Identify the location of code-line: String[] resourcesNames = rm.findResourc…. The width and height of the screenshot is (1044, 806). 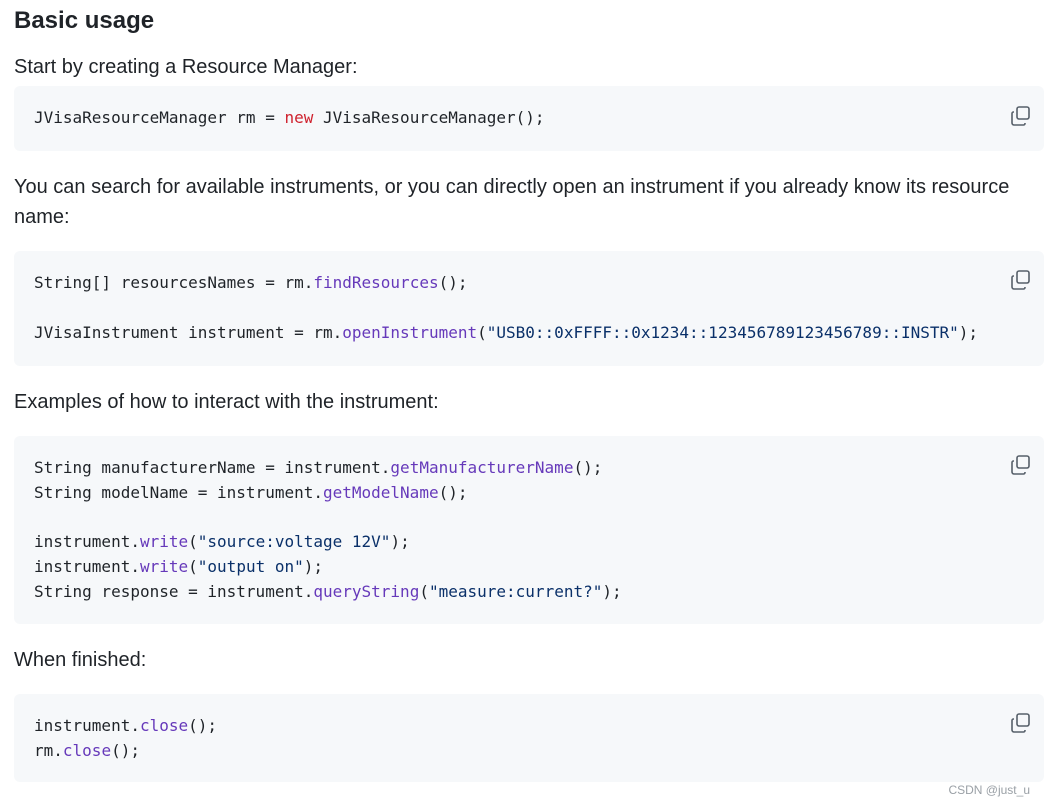
(529, 282).